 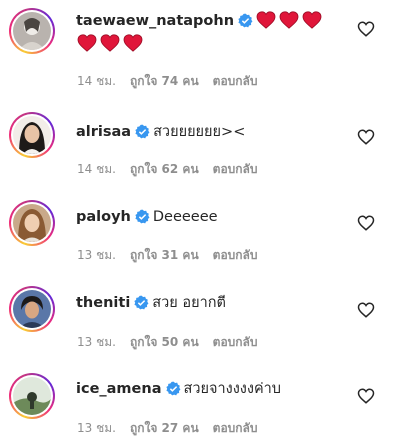 I want to click on comment-text: สวยจางงงงค่าบ, so click(x=232, y=389).